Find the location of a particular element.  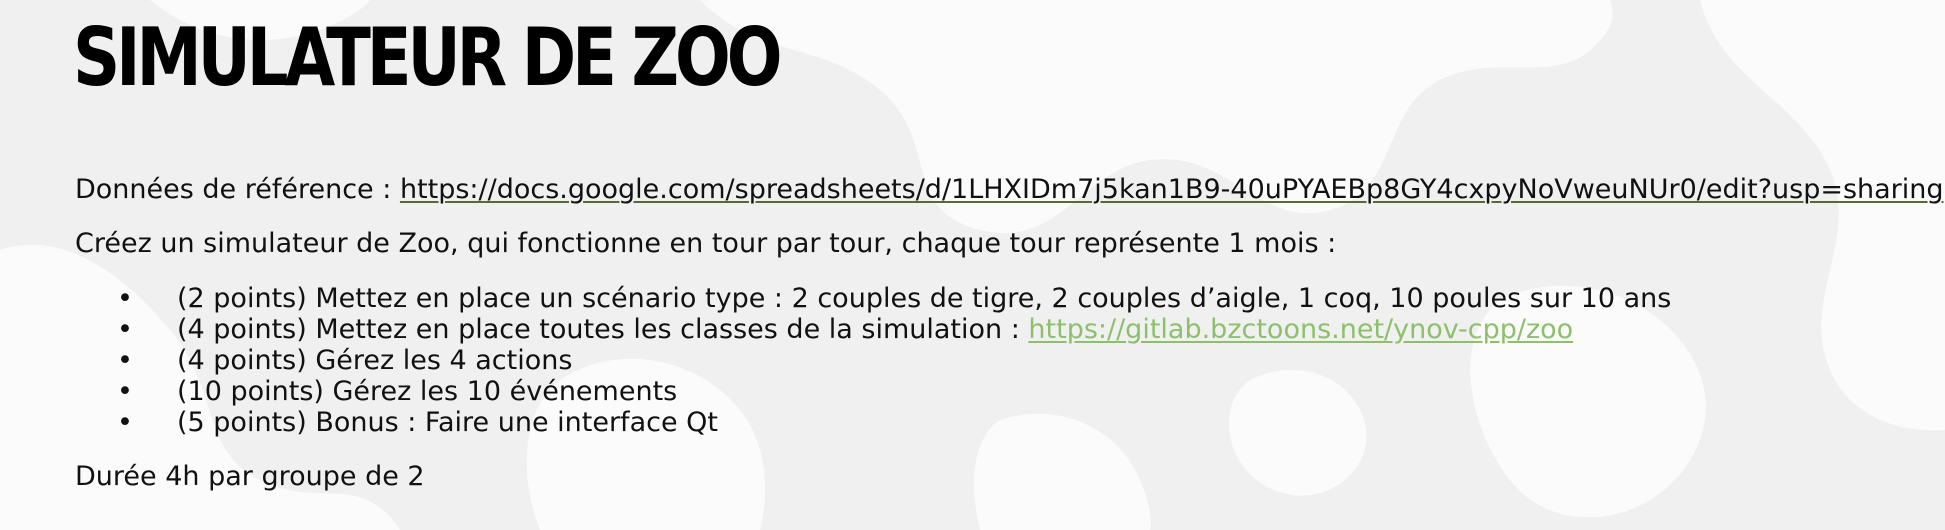

duration-text: Durée 4h par groupe de 2 is located at coordinates (250, 476).